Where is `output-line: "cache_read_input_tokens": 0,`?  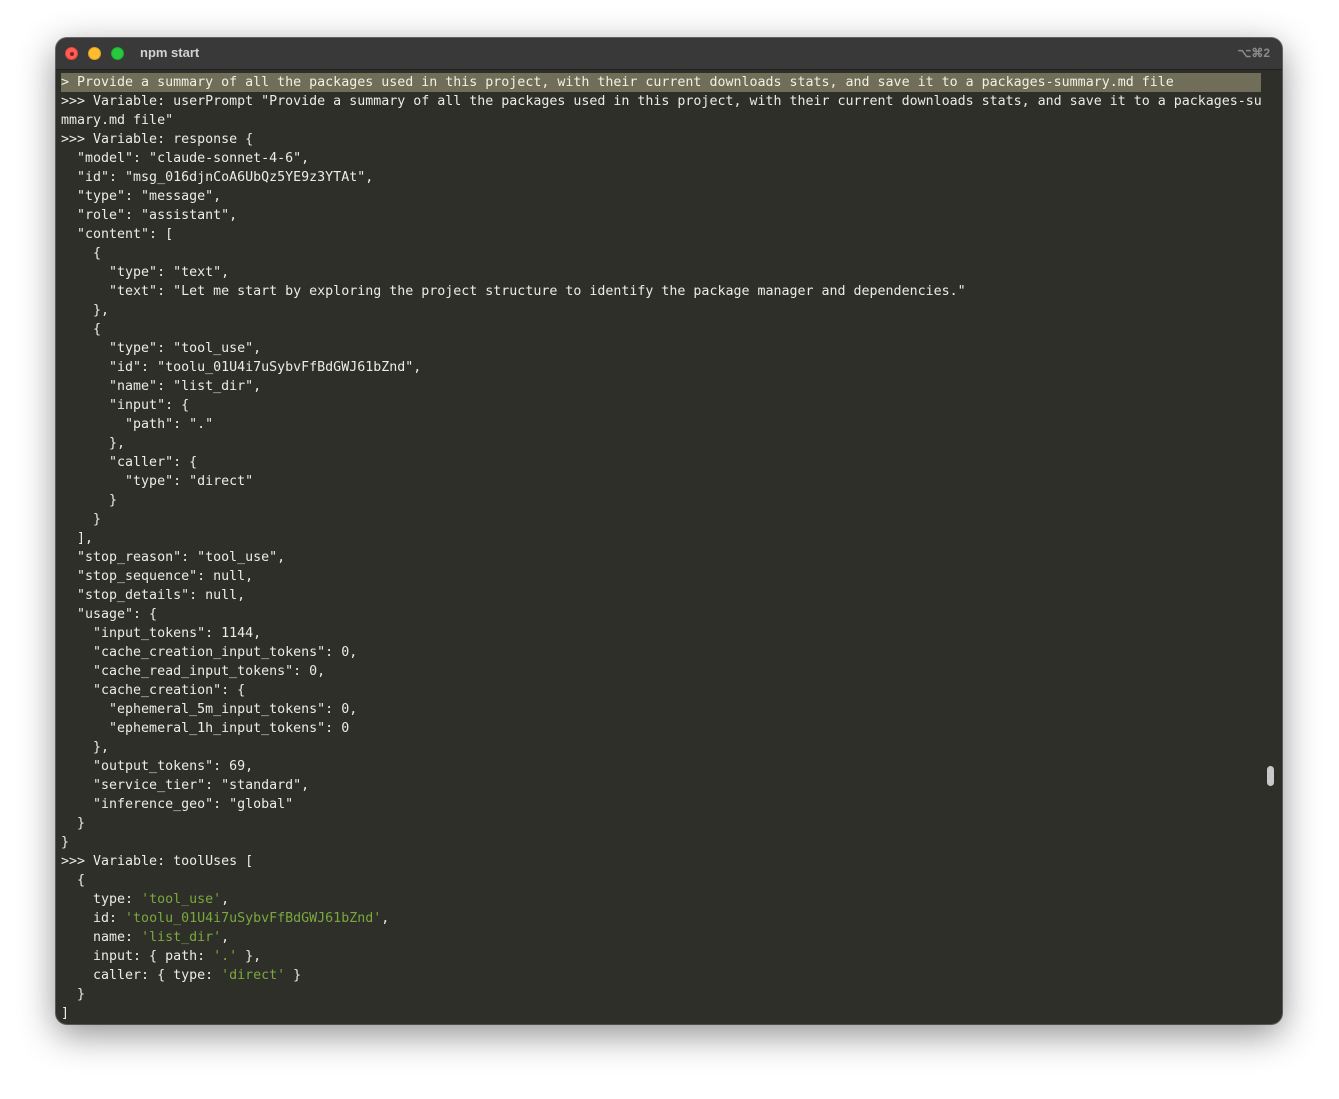
output-line: "cache_read_input_tokens": 0, is located at coordinates (193, 671).